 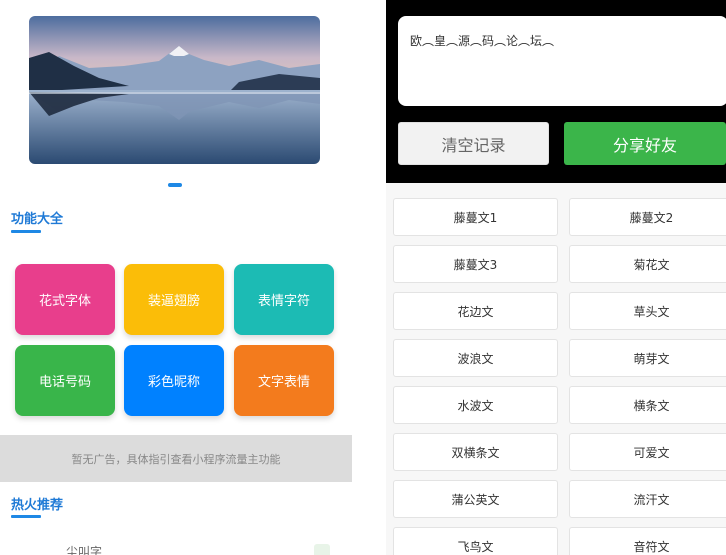 What do you see at coordinates (475, 217) in the screenshot?
I see `style-option: 藤蔓文1` at bounding box center [475, 217].